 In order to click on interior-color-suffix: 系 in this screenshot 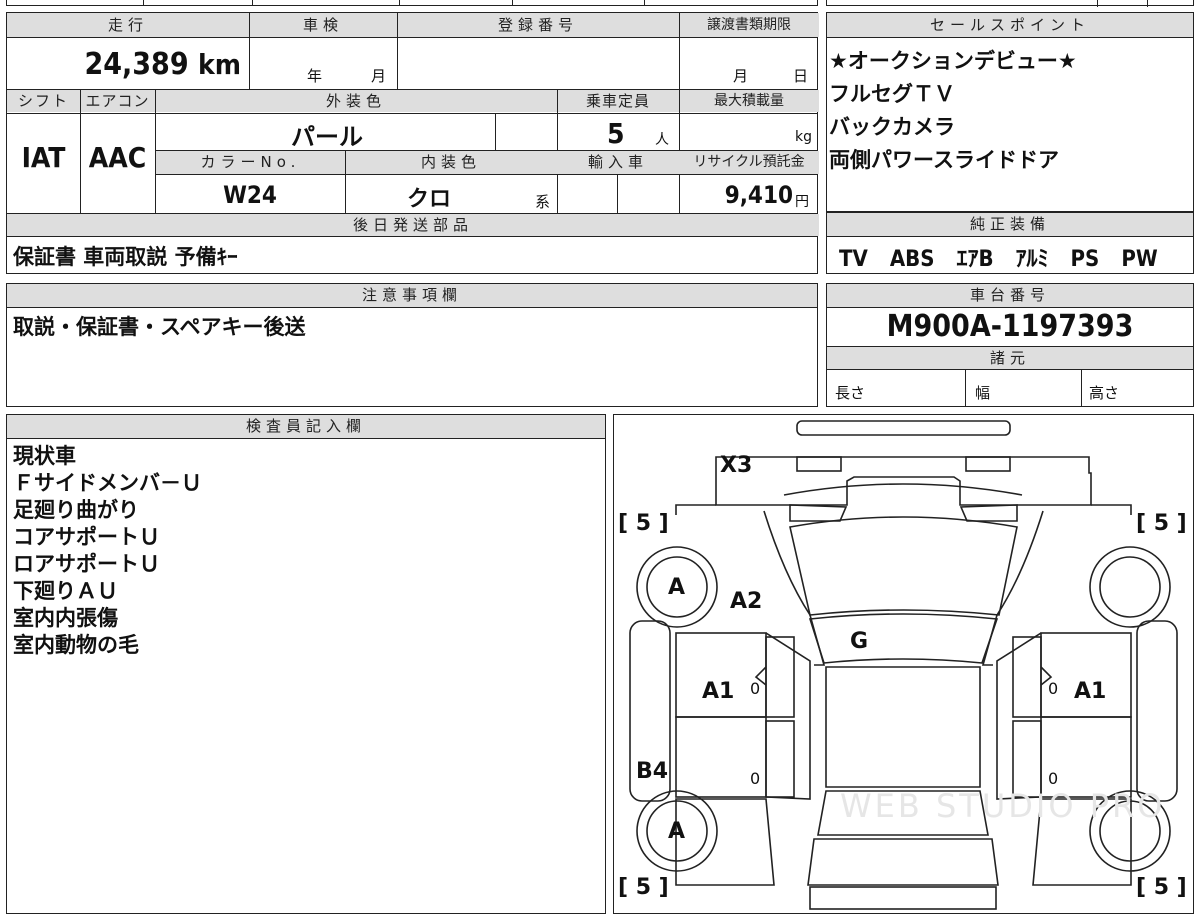, I will do `click(543, 202)`.